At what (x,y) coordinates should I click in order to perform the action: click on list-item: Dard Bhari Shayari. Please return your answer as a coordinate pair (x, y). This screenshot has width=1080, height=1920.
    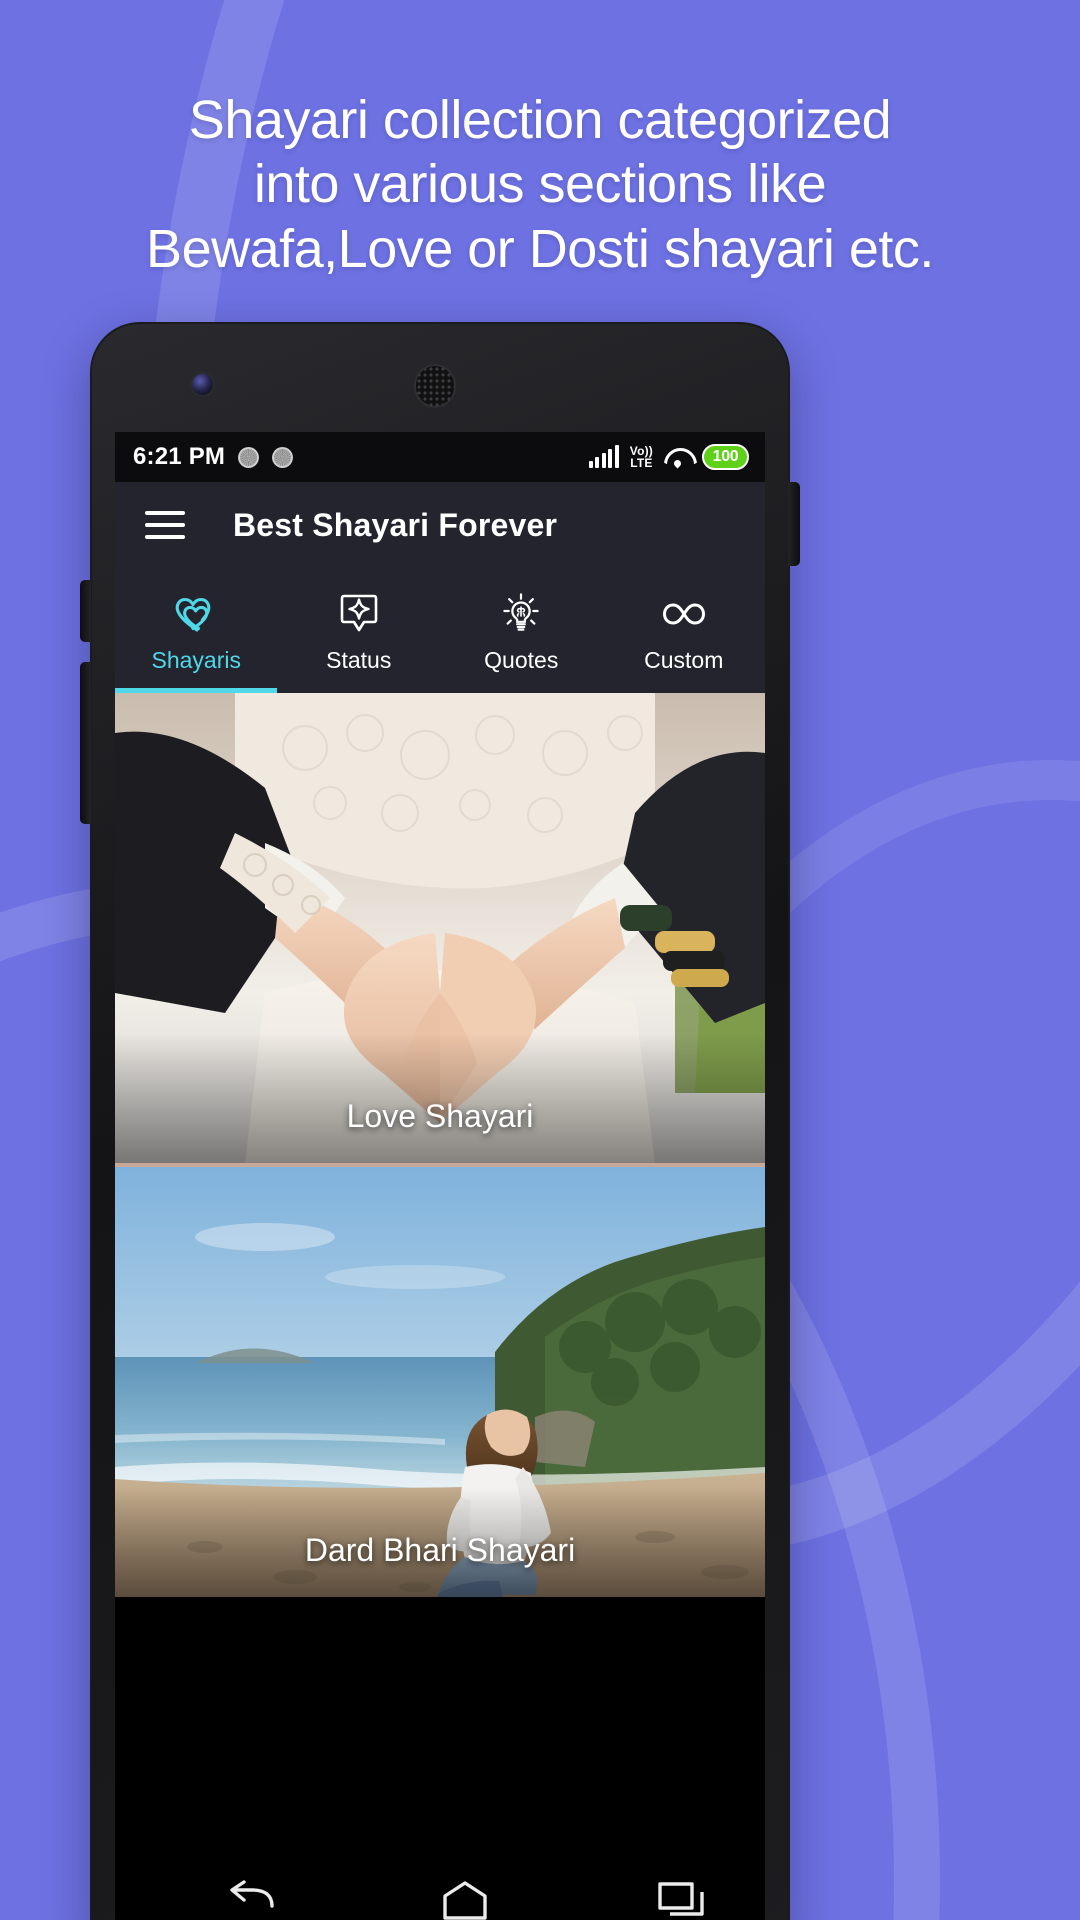
    Looking at the image, I should click on (440, 1382).